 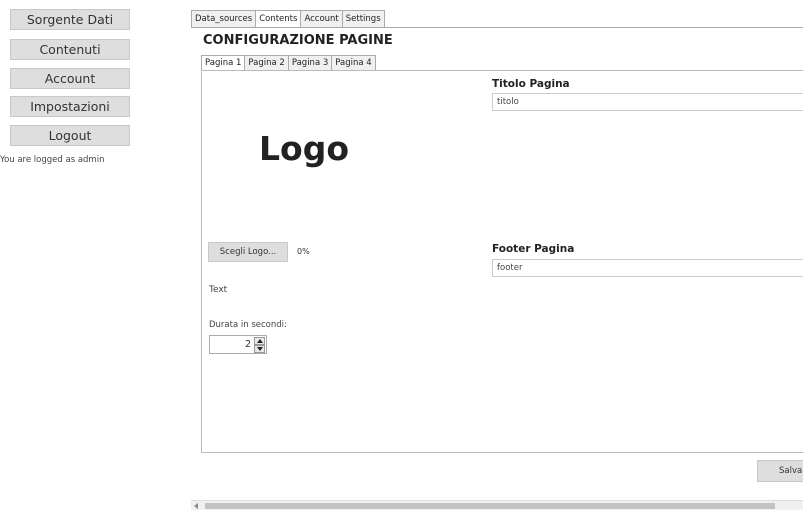 What do you see at coordinates (304, 148) in the screenshot?
I see `logo-preview: Logo` at bounding box center [304, 148].